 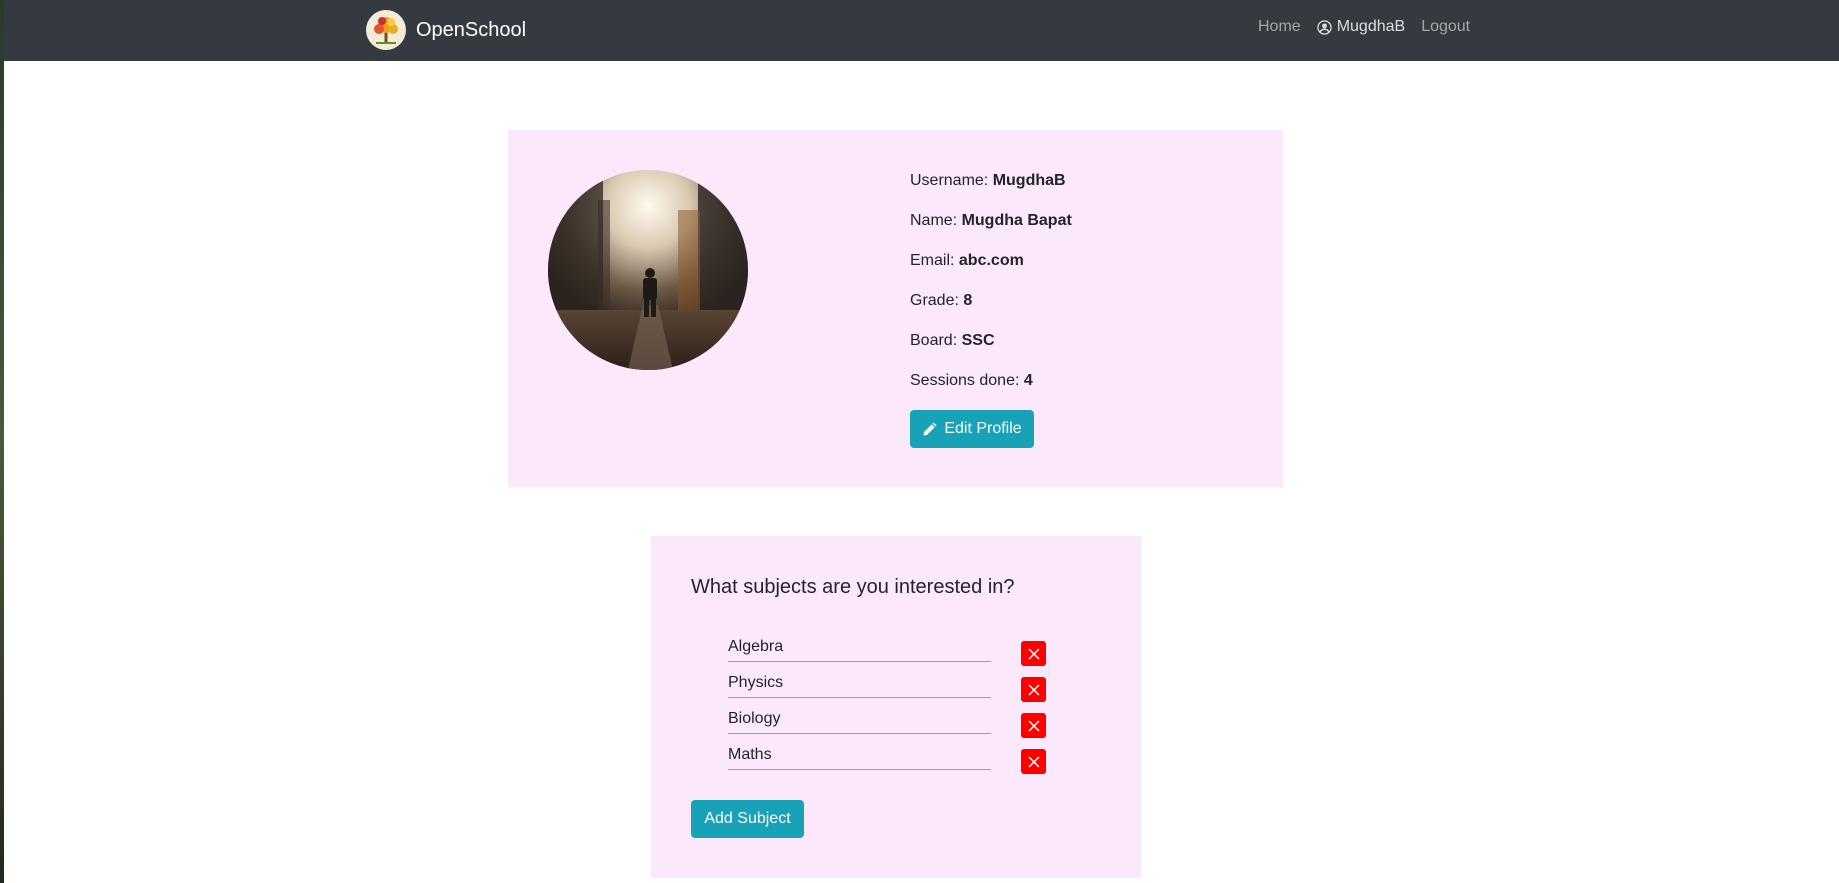 What do you see at coordinates (853, 587) in the screenshot?
I see `subjects-title: What subjects are you interested in?` at bounding box center [853, 587].